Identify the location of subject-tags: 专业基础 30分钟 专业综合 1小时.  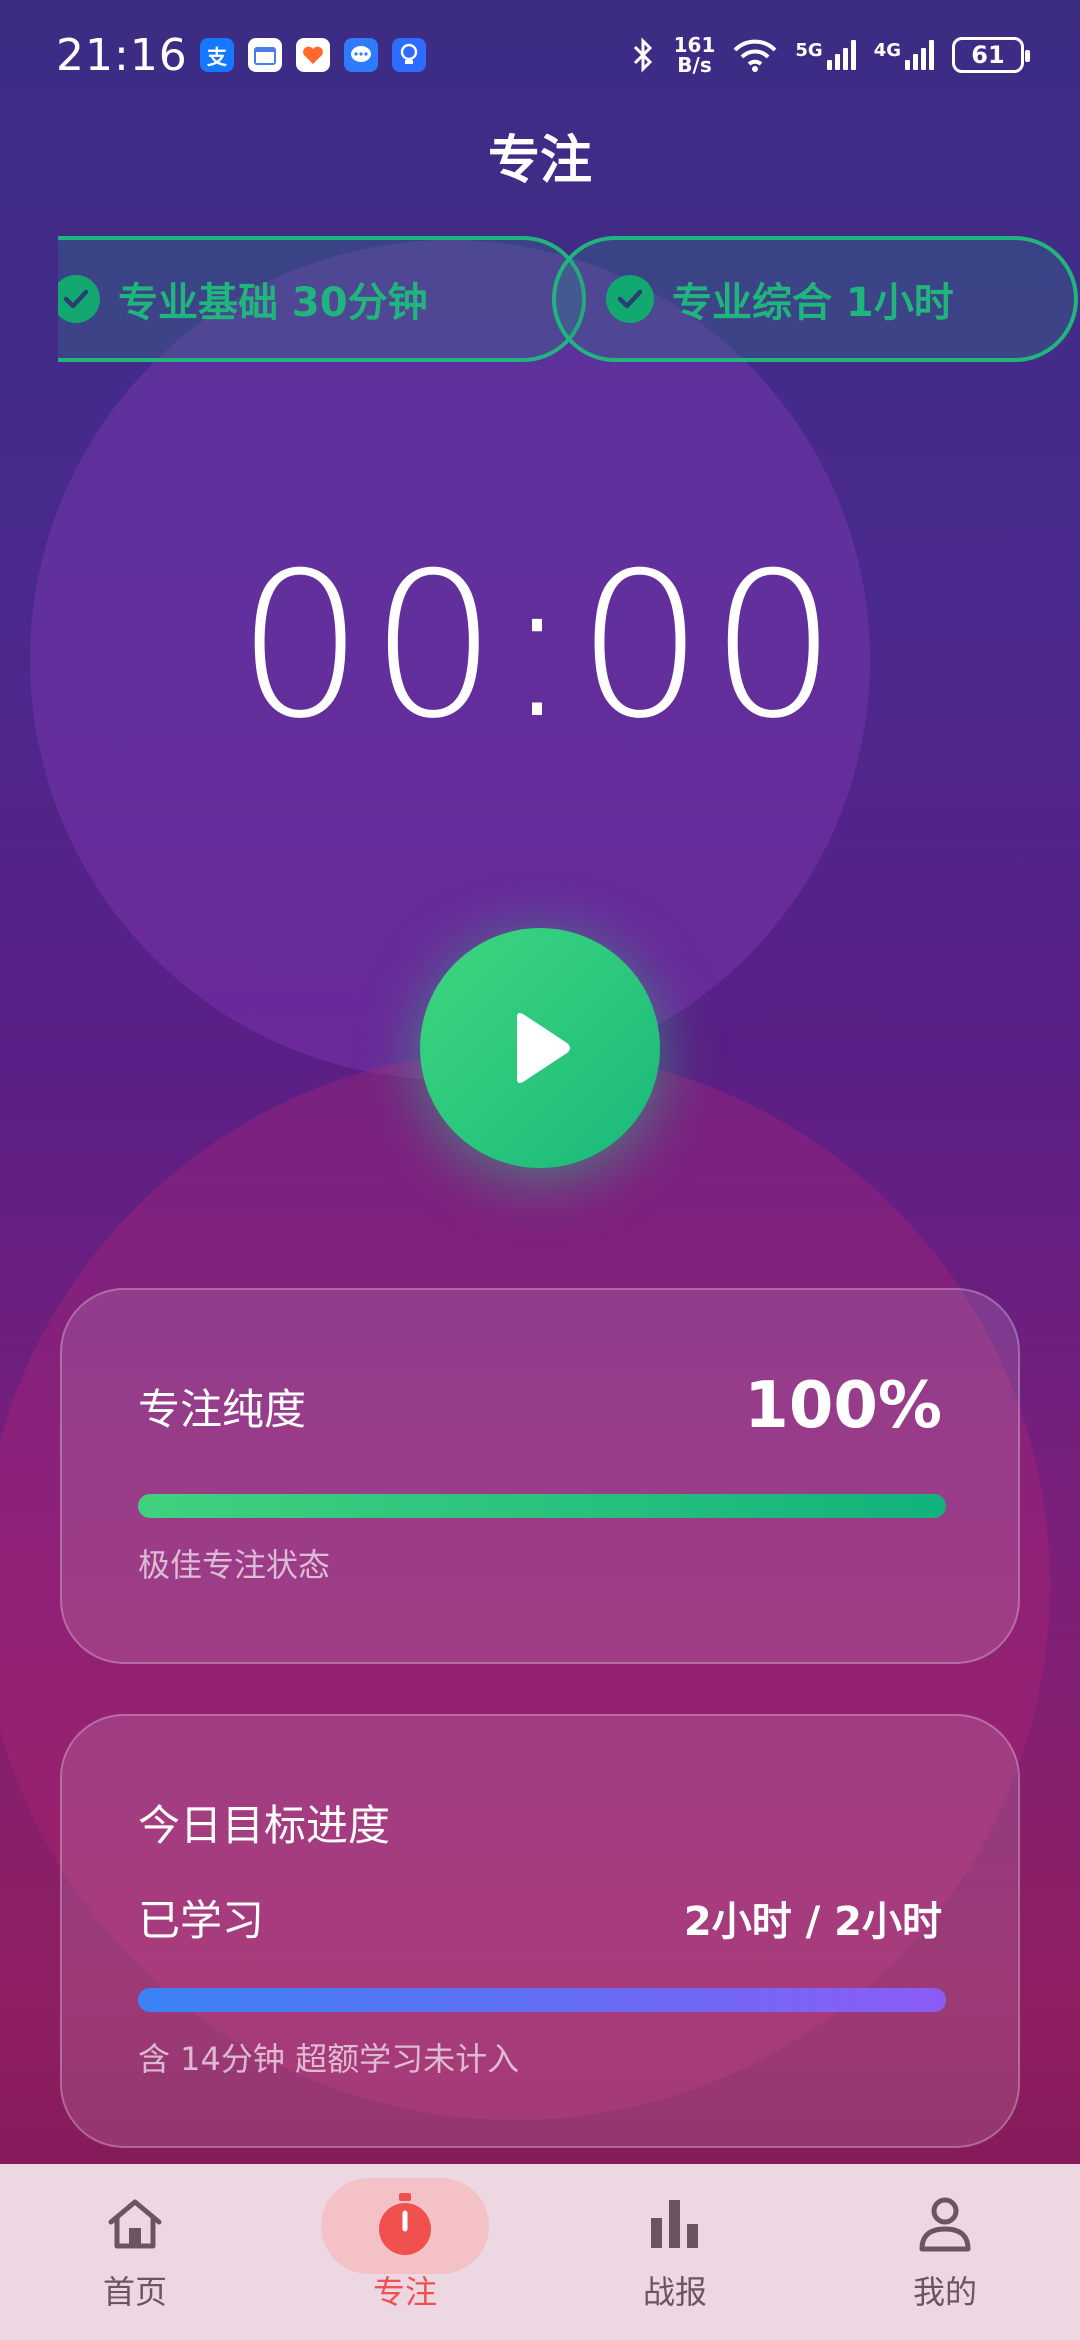
(569, 301).